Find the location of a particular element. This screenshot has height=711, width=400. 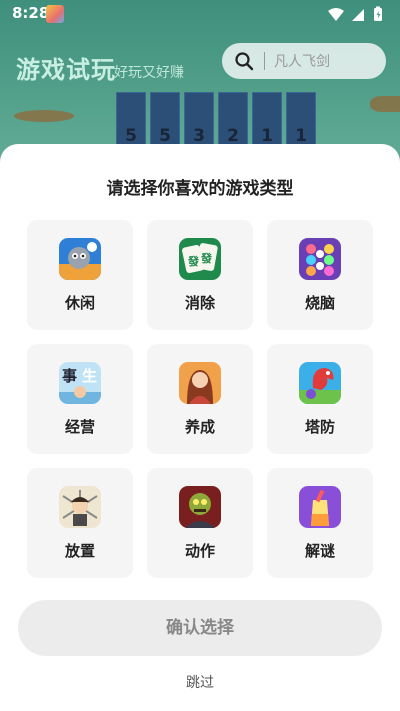

leisure-game-icon is located at coordinates (80, 259).